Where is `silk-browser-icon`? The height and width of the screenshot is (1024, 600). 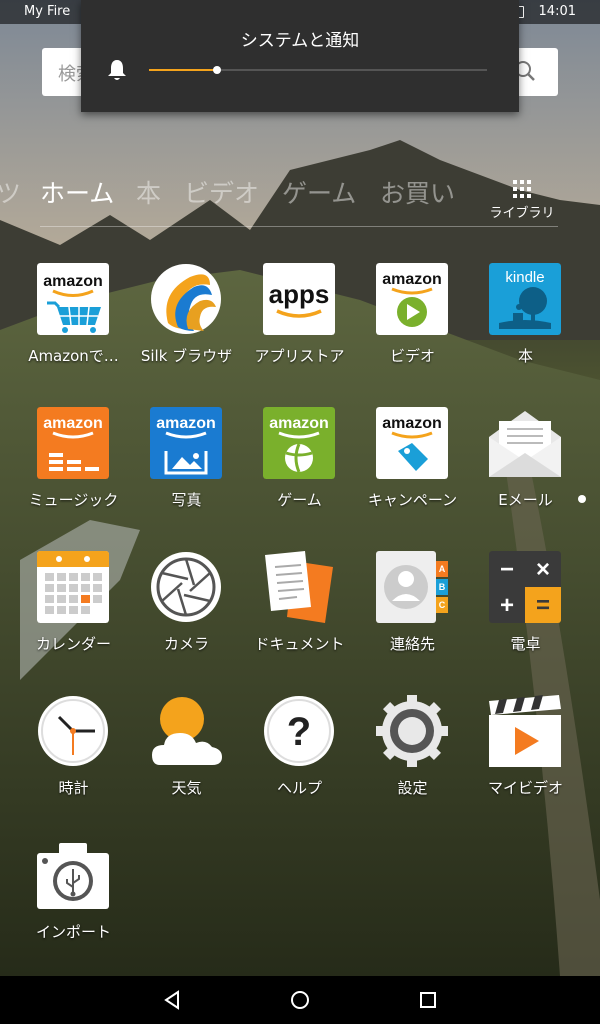 silk-browser-icon is located at coordinates (186, 299).